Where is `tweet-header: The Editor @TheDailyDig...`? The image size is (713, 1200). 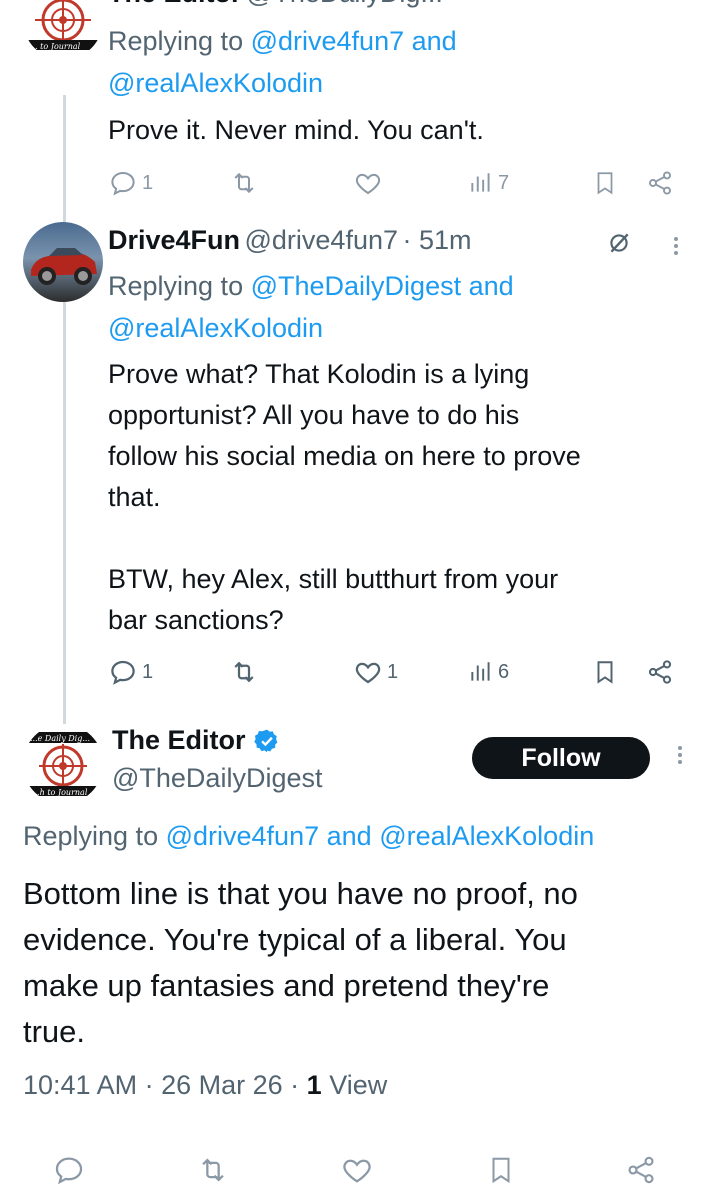
tweet-header: The Editor @TheDailyDig... is located at coordinates (275, 4).